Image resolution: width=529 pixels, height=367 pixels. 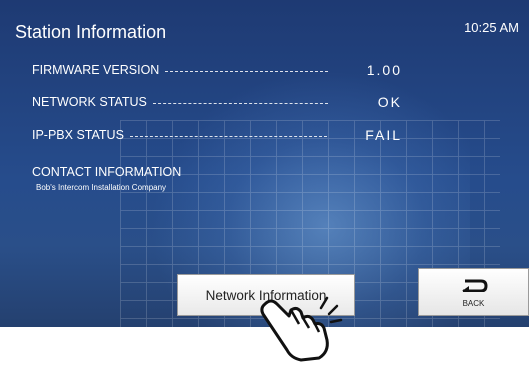 What do you see at coordinates (474, 286) in the screenshot?
I see `back-arrow-icon` at bounding box center [474, 286].